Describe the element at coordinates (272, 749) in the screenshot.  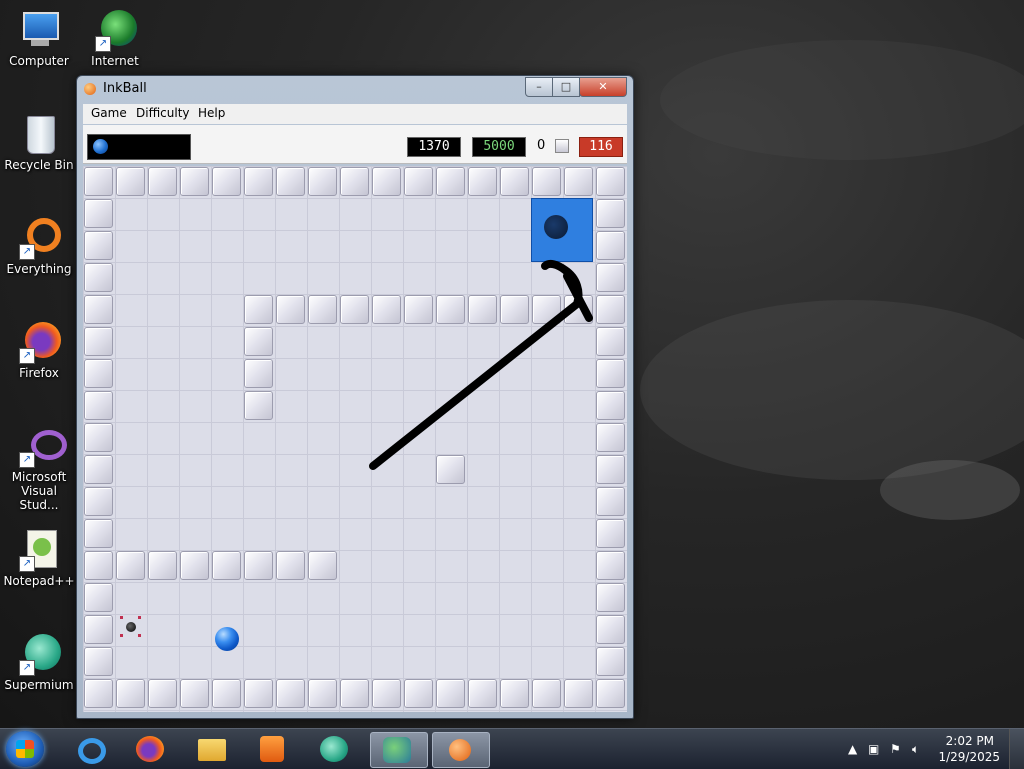
I see `taskbar-media-player` at that location.